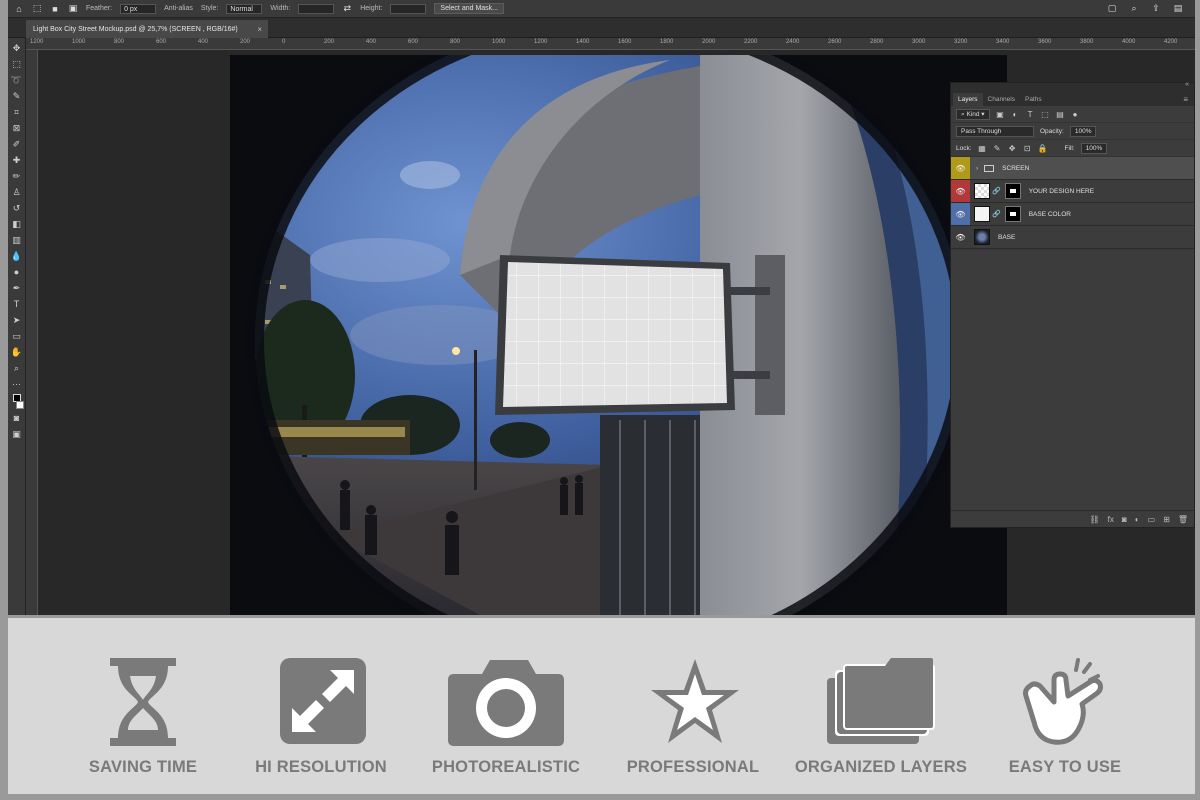  I want to click on kind-filter-select: ⌕ Kind ▾, so click(973, 114).